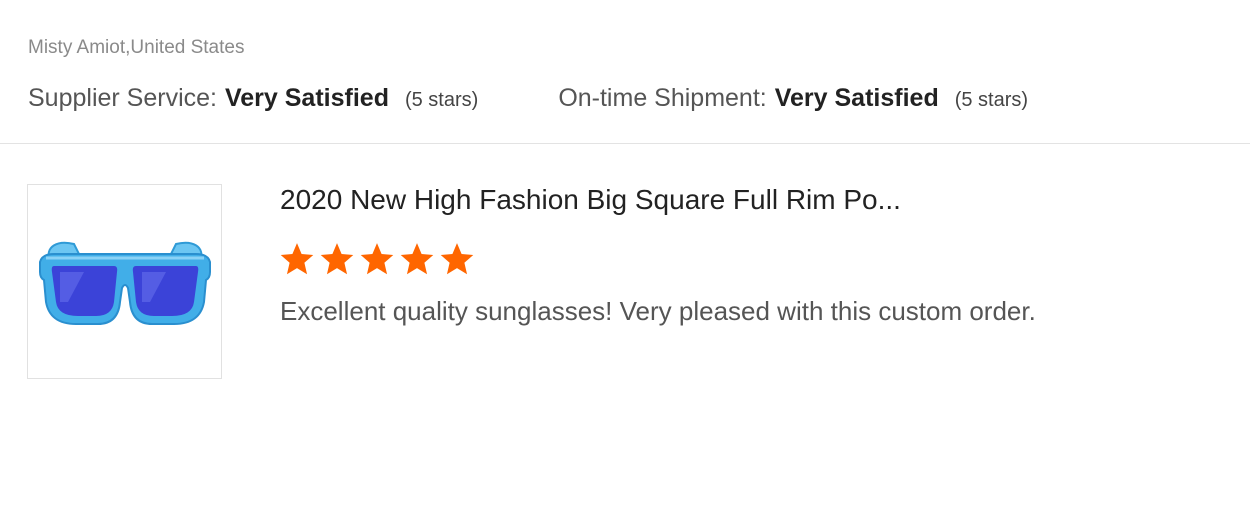 The image size is (1250, 510). I want to click on blue-sunglasses-icon, so click(124, 283).